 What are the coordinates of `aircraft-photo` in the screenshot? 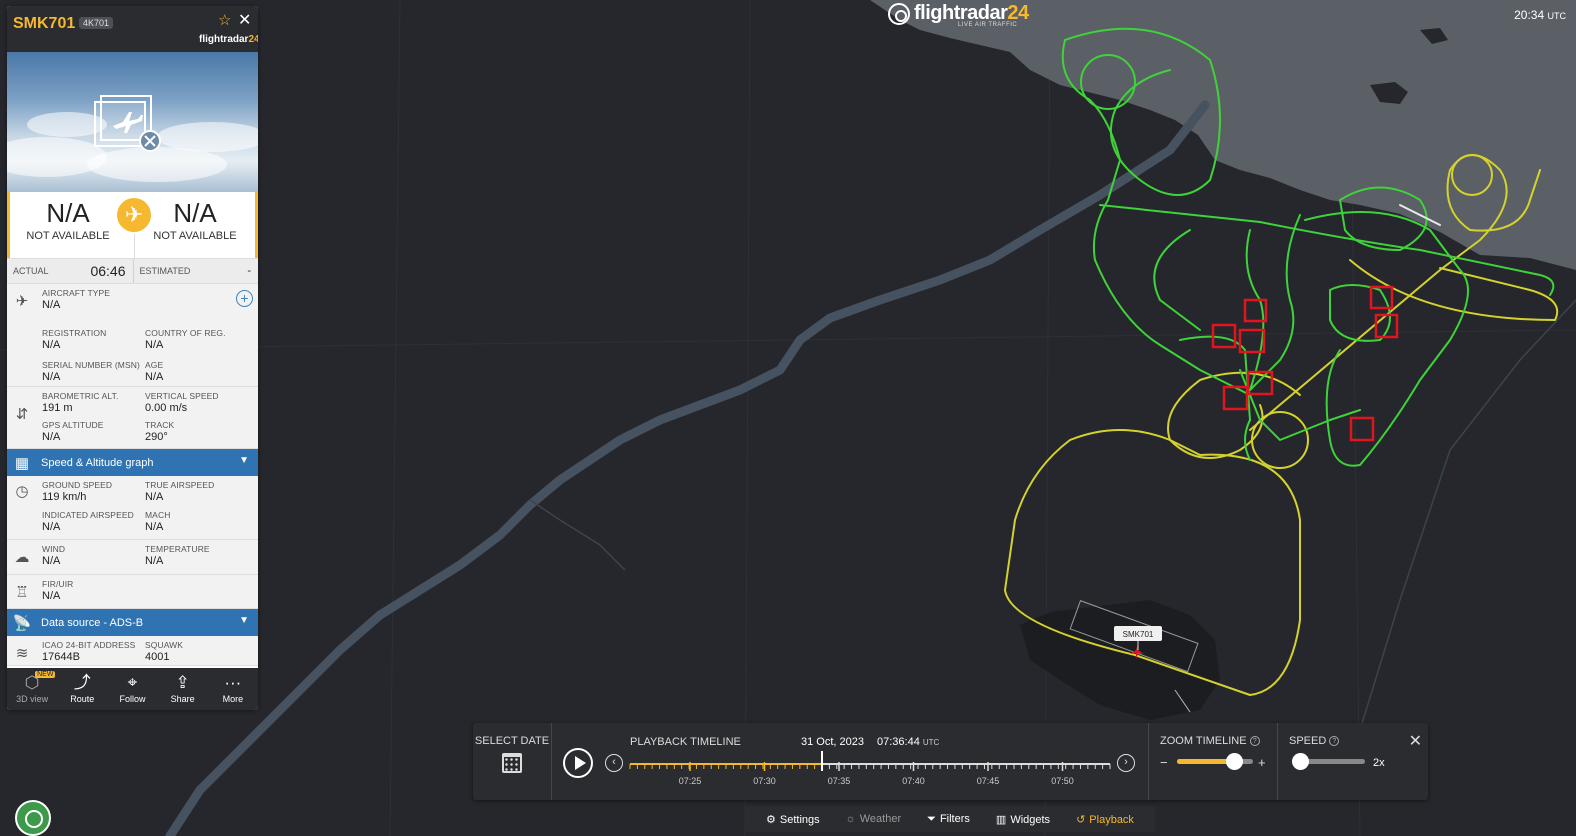 It's located at (132, 122).